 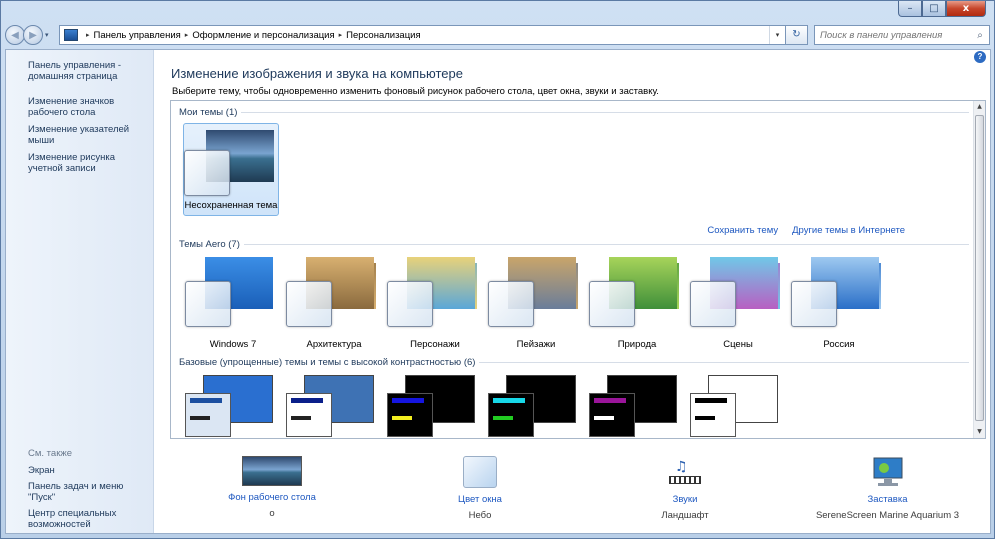 What do you see at coordinates (90, 135) in the screenshot?
I see `sidebar-link-mouse-pointers: Изменение указателей мыши` at bounding box center [90, 135].